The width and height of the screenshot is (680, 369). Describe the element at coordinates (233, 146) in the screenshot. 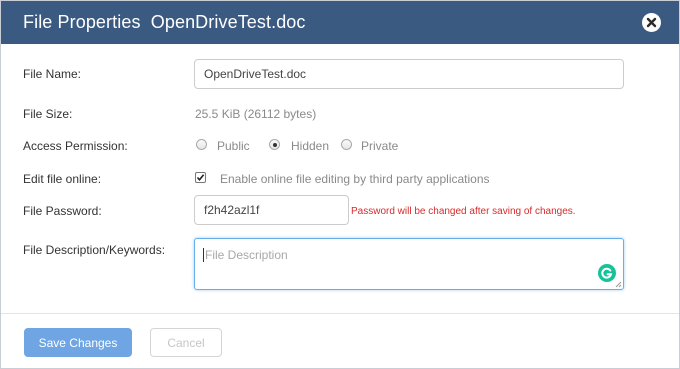

I see `radio-public-label: Public` at that location.